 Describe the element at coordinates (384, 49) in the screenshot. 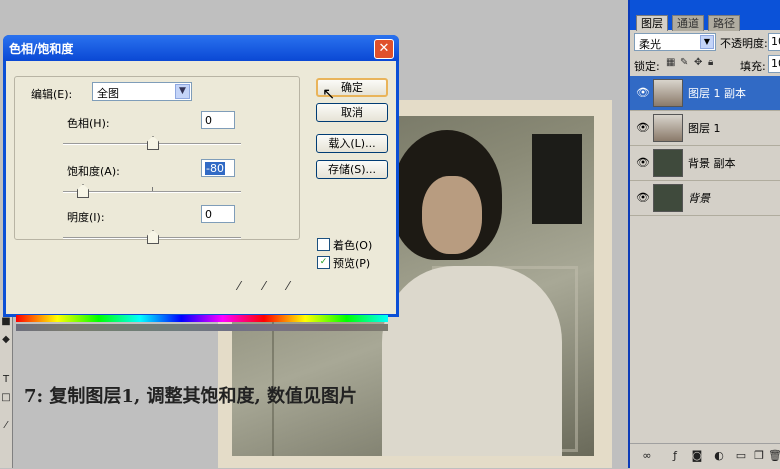

I see `close-icon: ✕` at that location.